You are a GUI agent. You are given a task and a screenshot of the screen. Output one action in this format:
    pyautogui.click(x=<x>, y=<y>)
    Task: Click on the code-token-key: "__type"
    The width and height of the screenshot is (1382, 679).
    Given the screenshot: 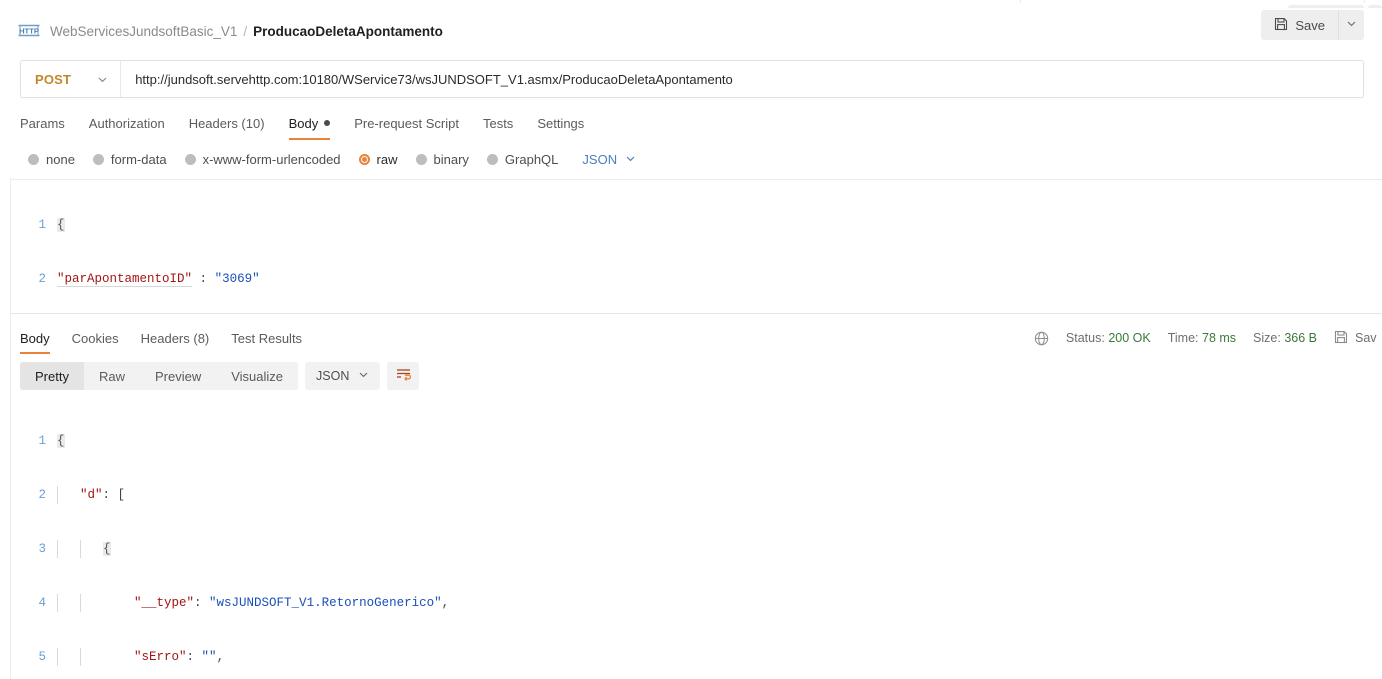 What is the action you would take?
    pyautogui.click(x=164, y=603)
    